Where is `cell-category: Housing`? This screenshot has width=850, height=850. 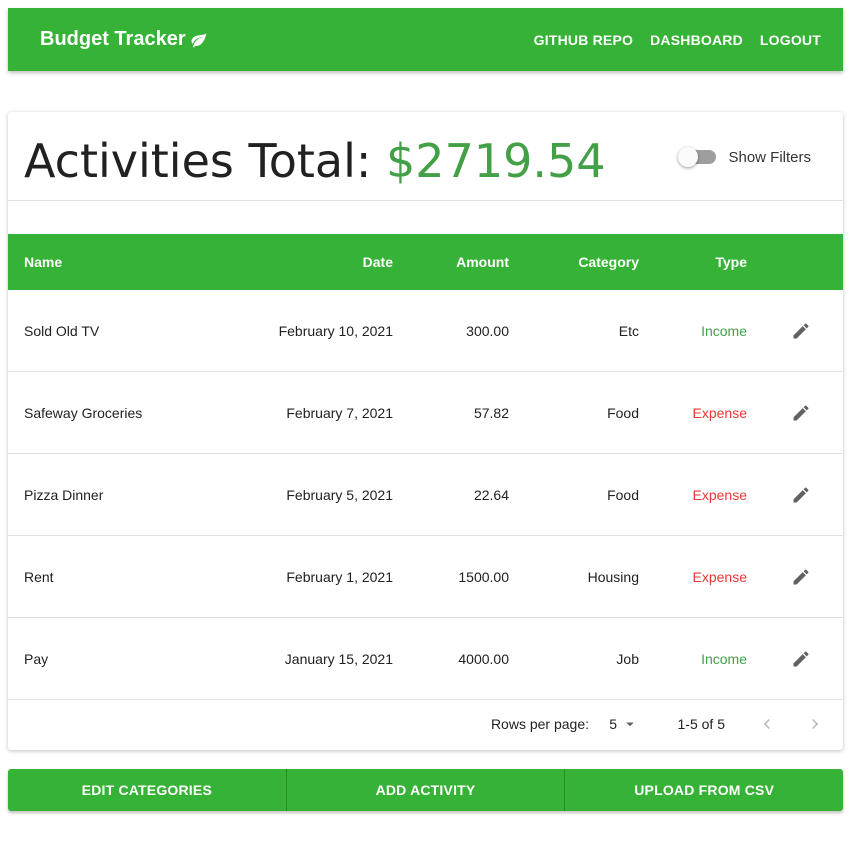
cell-category: Housing is located at coordinates (613, 576).